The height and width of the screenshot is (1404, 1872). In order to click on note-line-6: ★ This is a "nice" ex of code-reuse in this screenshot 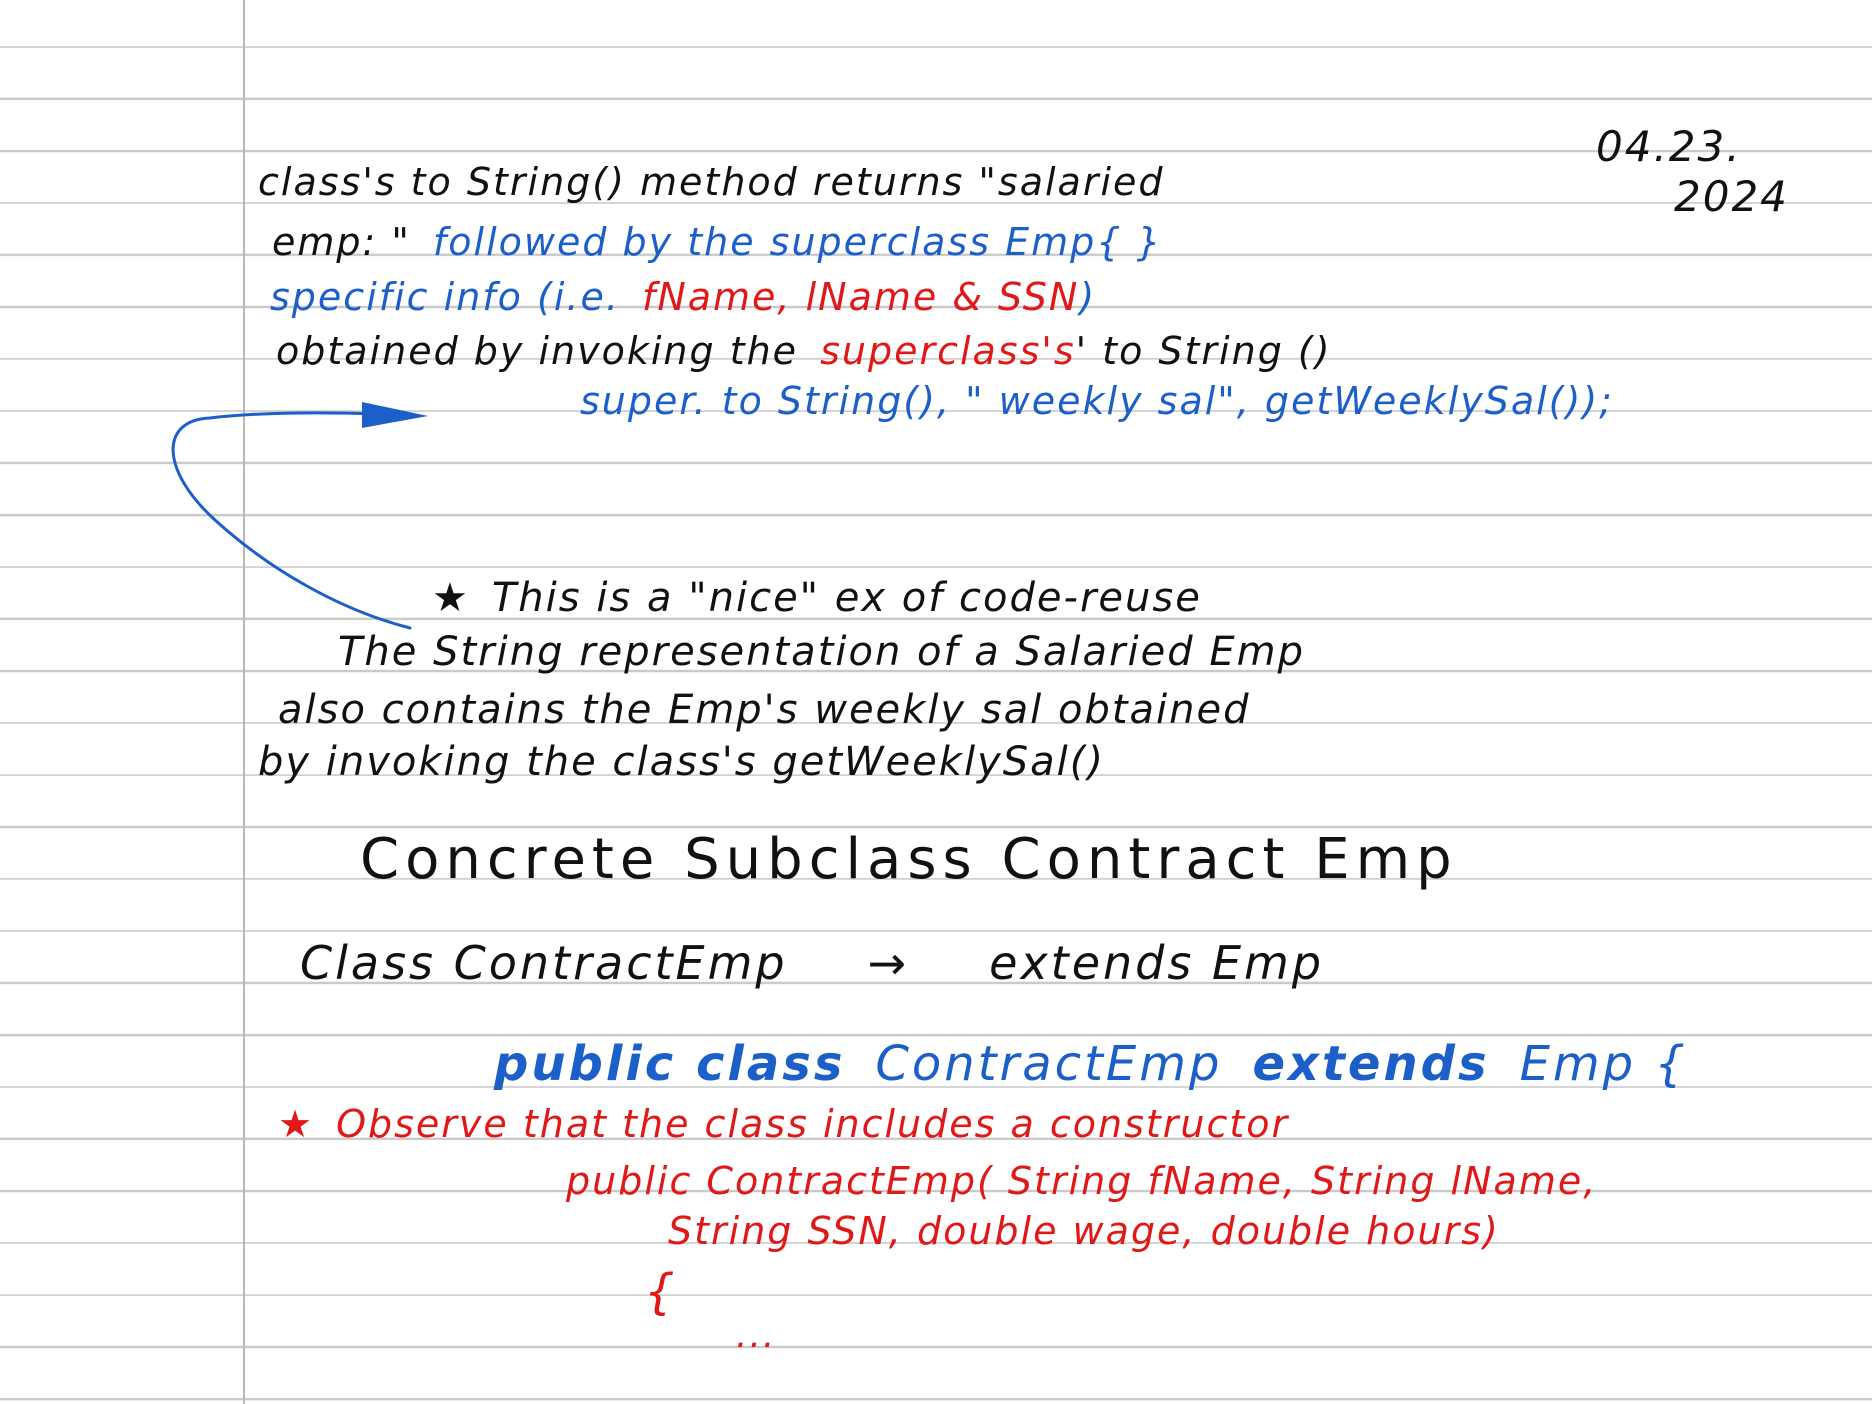, I will do `click(817, 598)`.